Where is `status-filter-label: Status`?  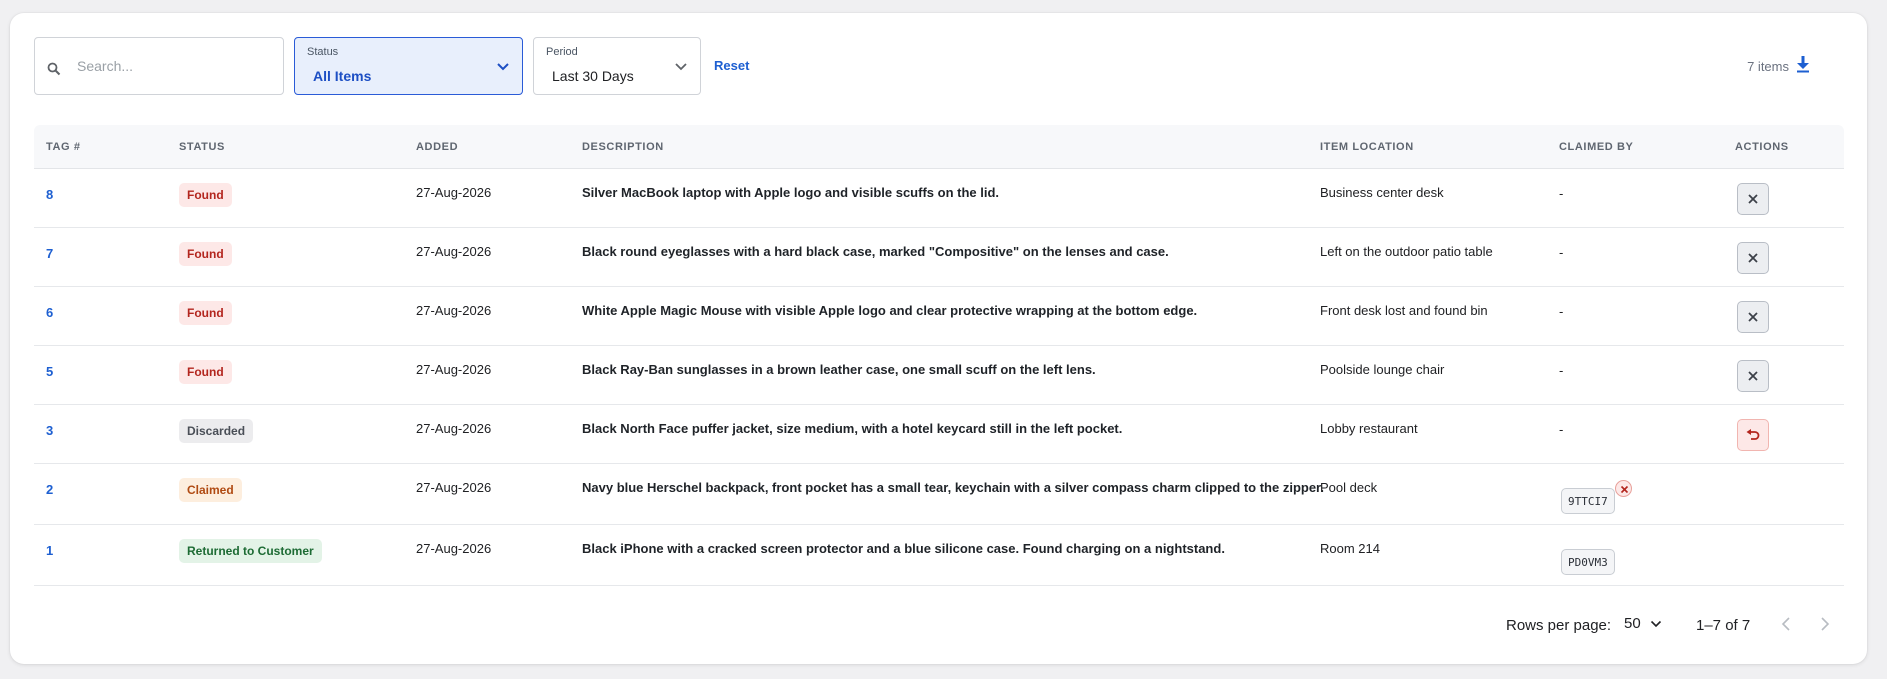 status-filter-label: Status is located at coordinates (323, 52).